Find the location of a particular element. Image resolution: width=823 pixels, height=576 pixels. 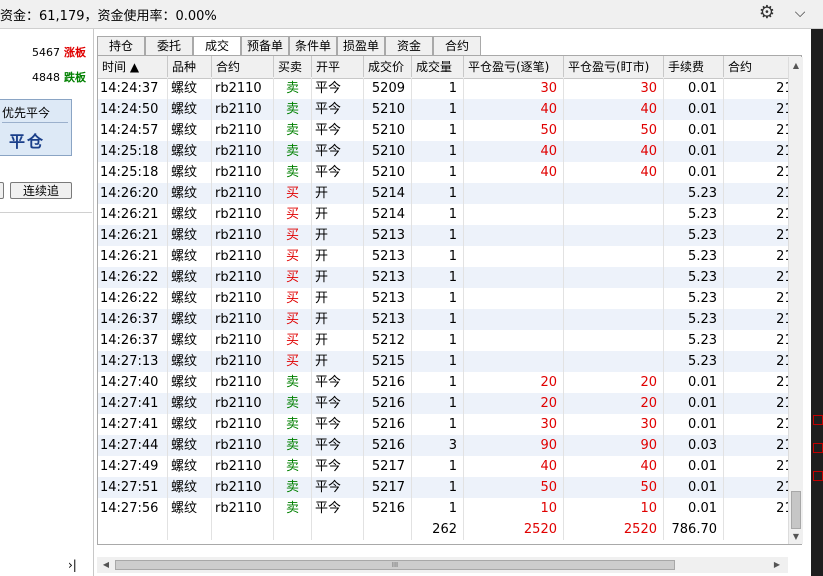

left-small-button is located at coordinates (2, 190).